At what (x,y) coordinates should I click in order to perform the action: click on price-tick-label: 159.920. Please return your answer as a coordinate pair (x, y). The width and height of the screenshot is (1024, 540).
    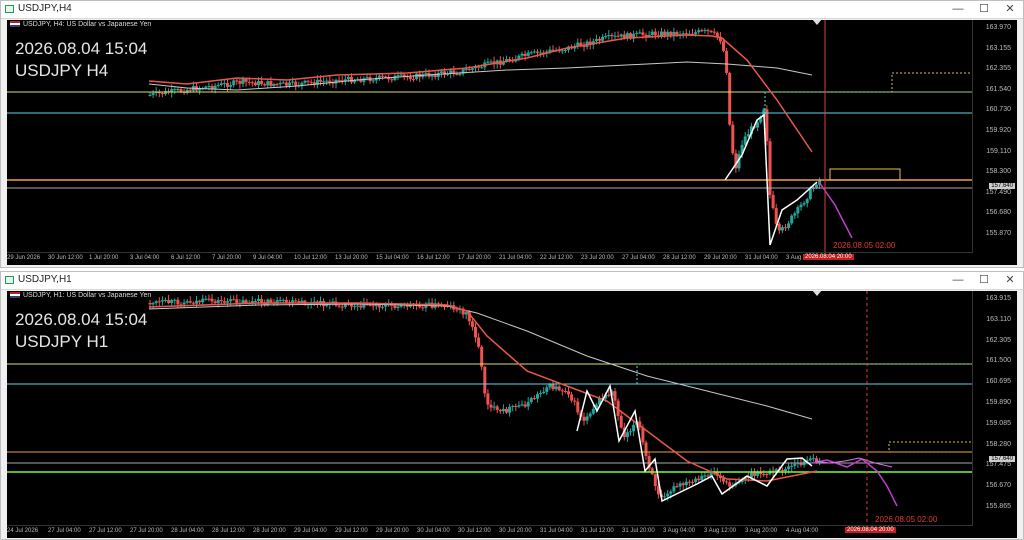
    Looking at the image, I should click on (998, 130).